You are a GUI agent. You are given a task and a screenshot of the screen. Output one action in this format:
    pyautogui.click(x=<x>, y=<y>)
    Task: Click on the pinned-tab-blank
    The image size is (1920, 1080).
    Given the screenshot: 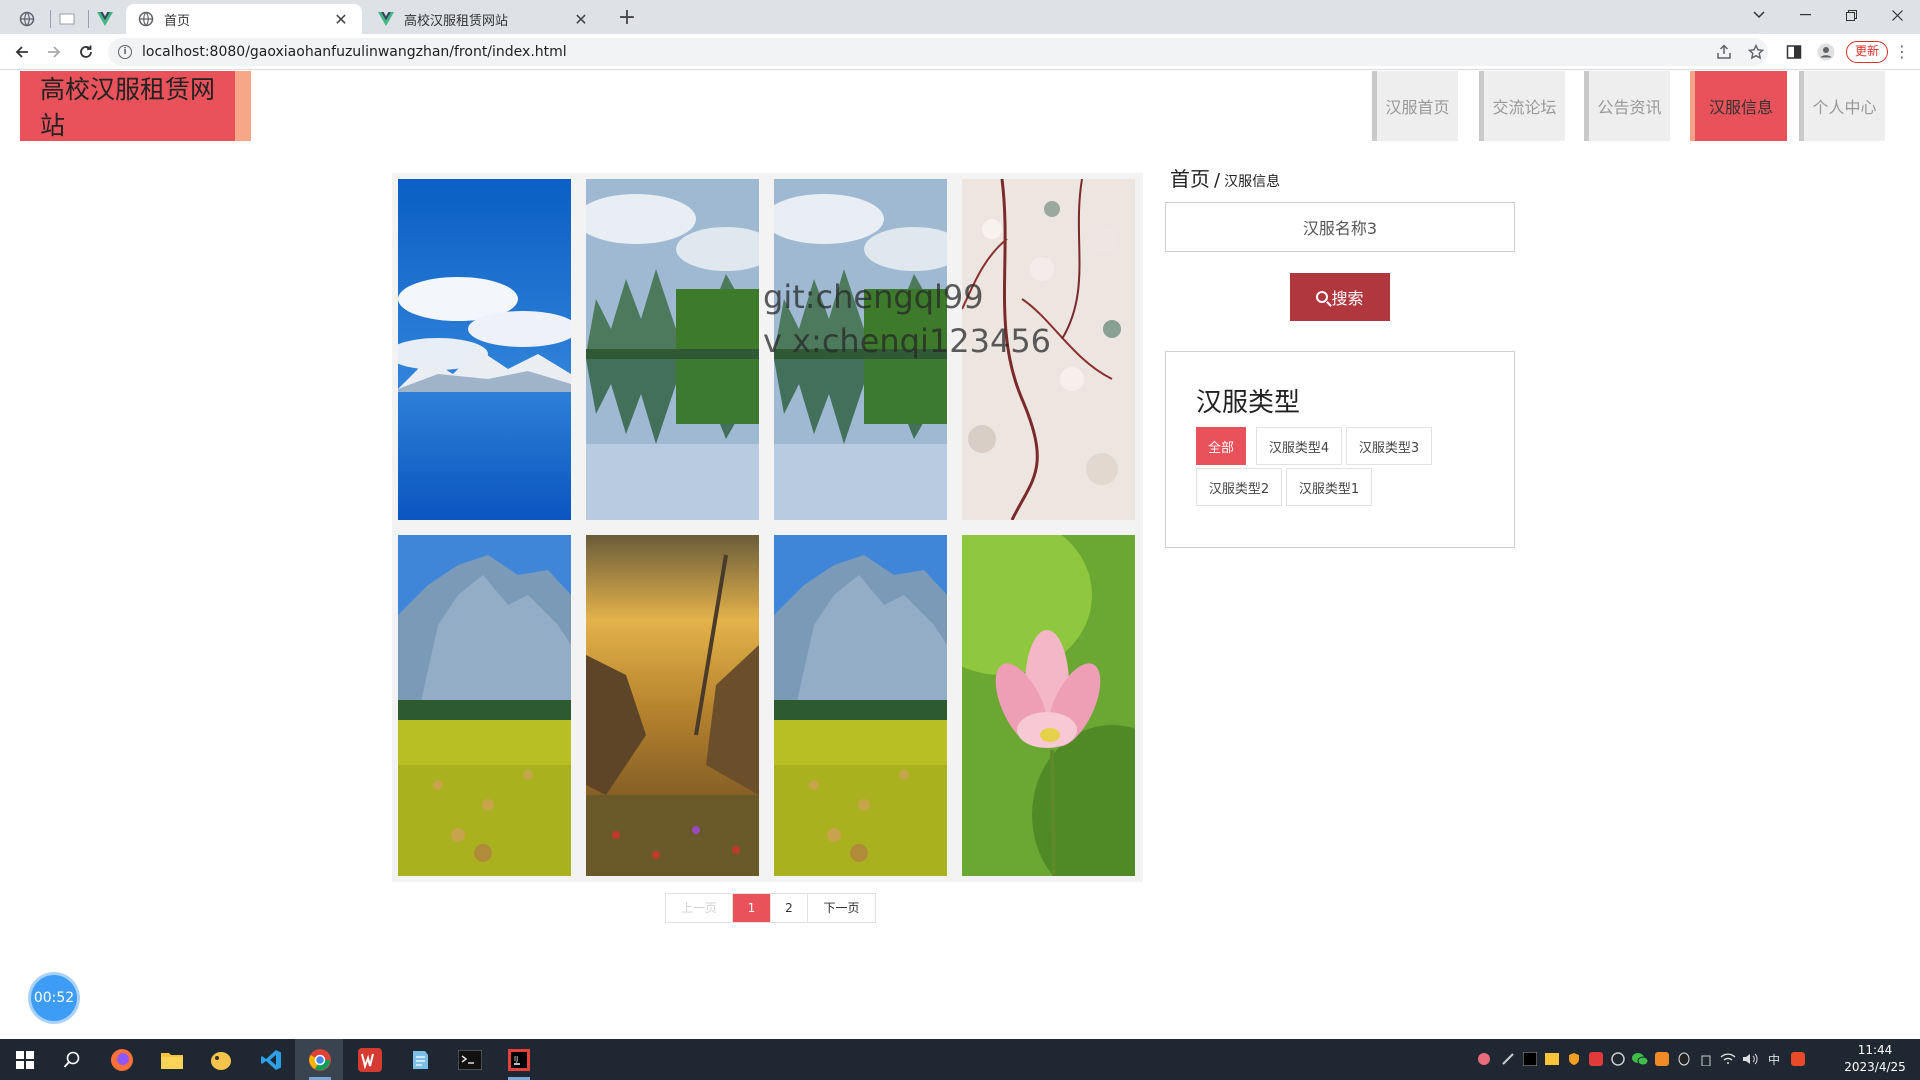 What is the action you would take?
    pyautogui.click(x=67, y=19)
    